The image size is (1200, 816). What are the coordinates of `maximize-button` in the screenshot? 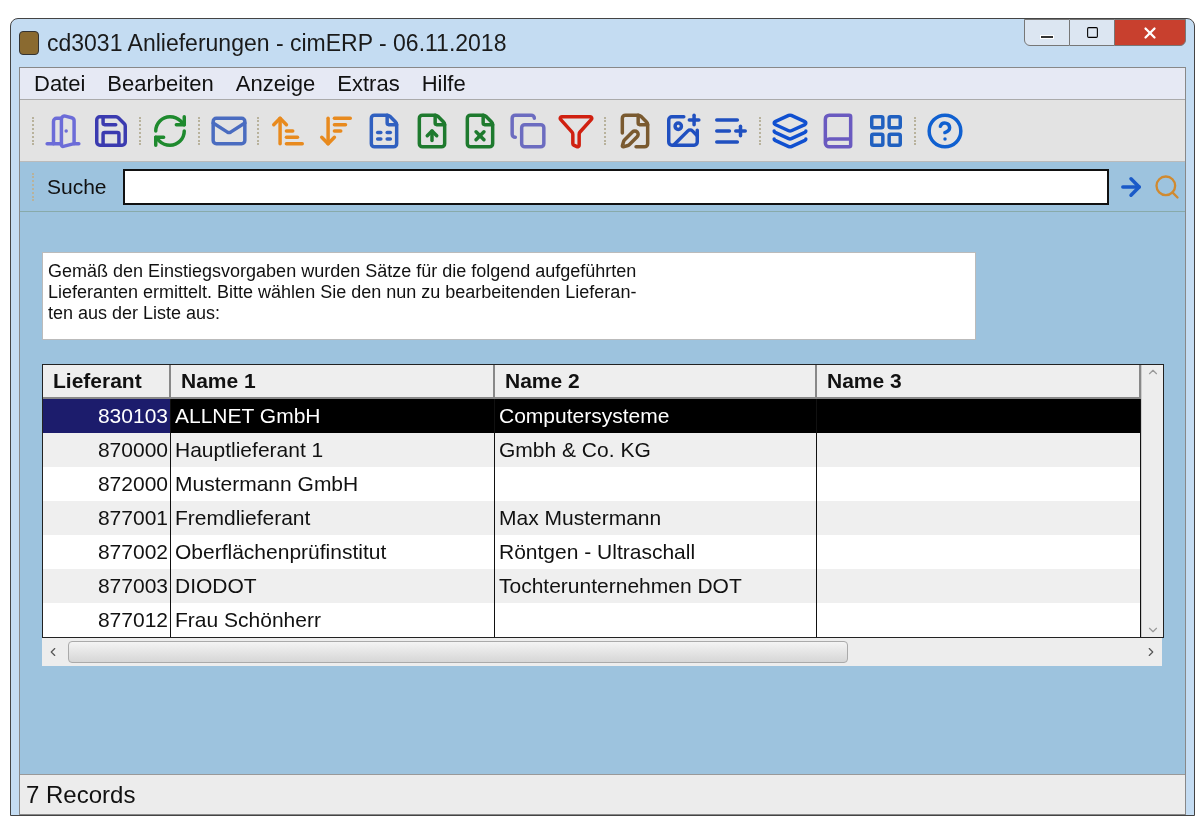 It's located at (1092, 32).